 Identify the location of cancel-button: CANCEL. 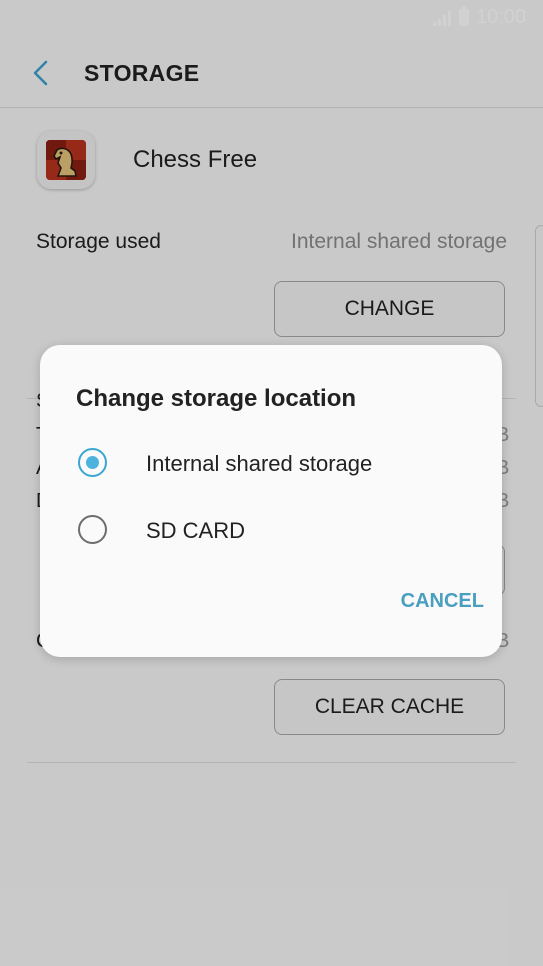
(429, 606).